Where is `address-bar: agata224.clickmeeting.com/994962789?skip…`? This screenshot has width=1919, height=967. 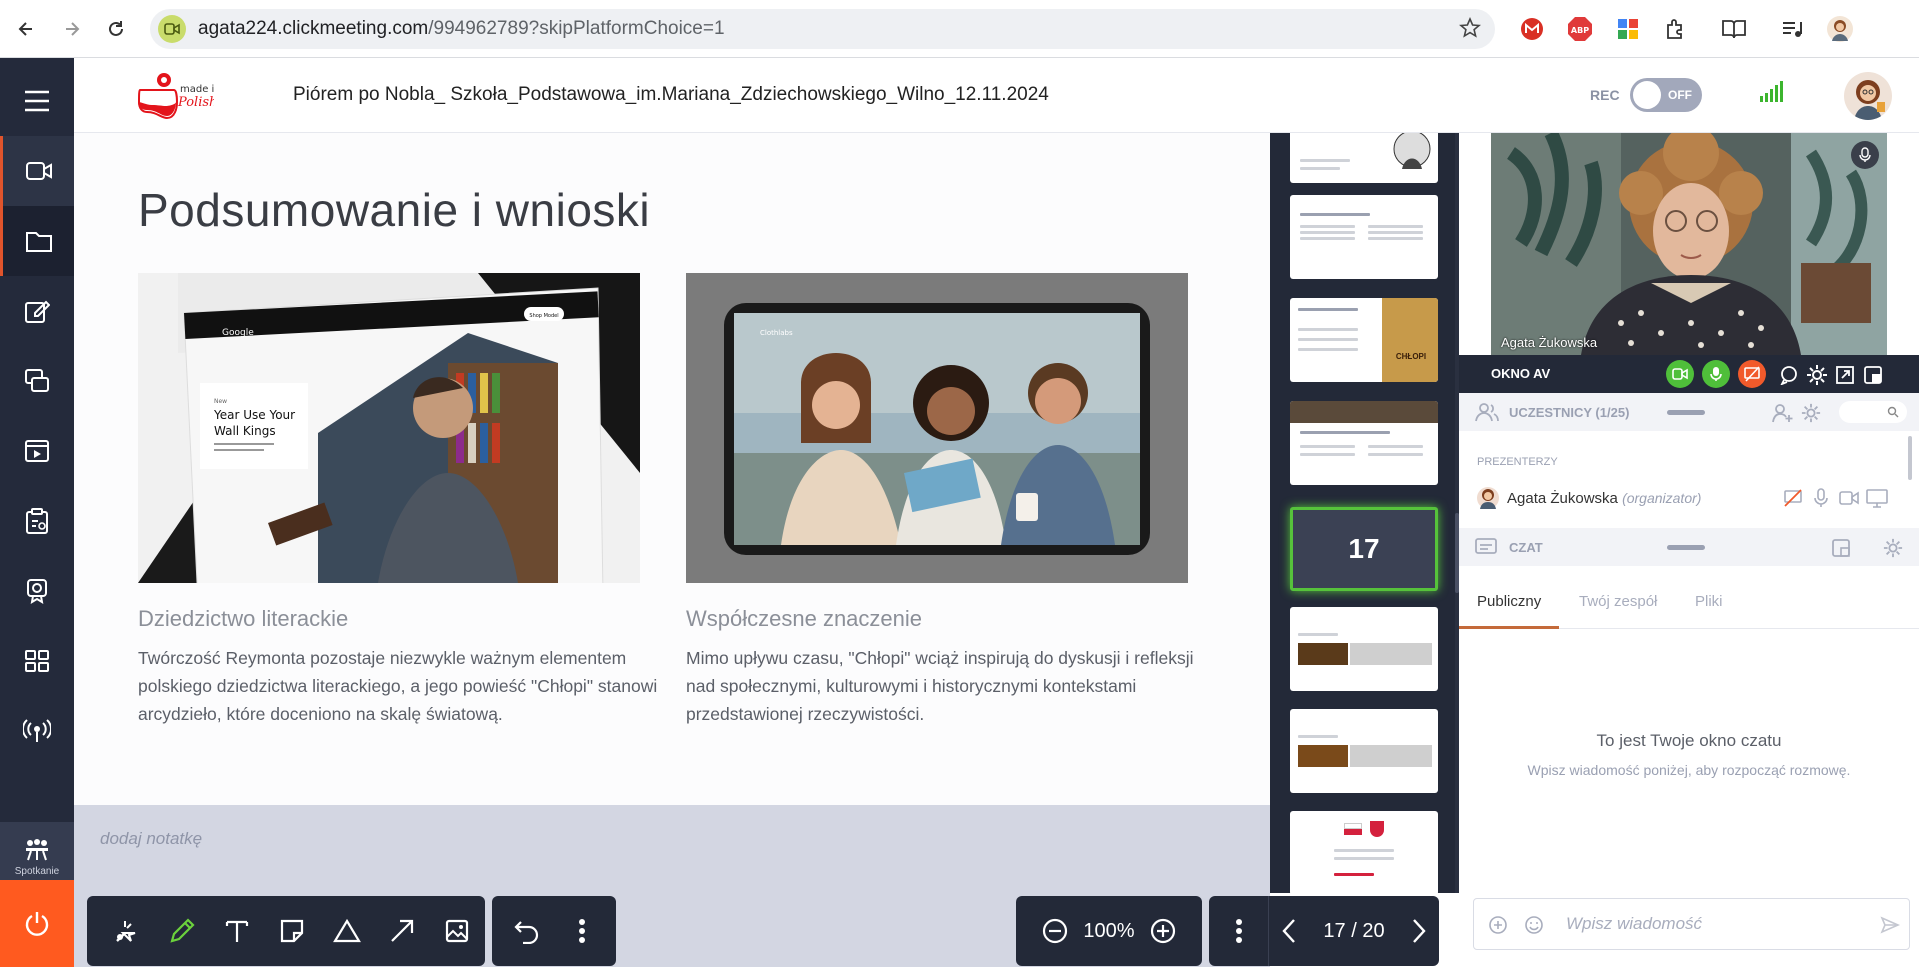 address-bar: agata224.clickmeeting.com/994962789?skip… is located at coordinates (822, 29).